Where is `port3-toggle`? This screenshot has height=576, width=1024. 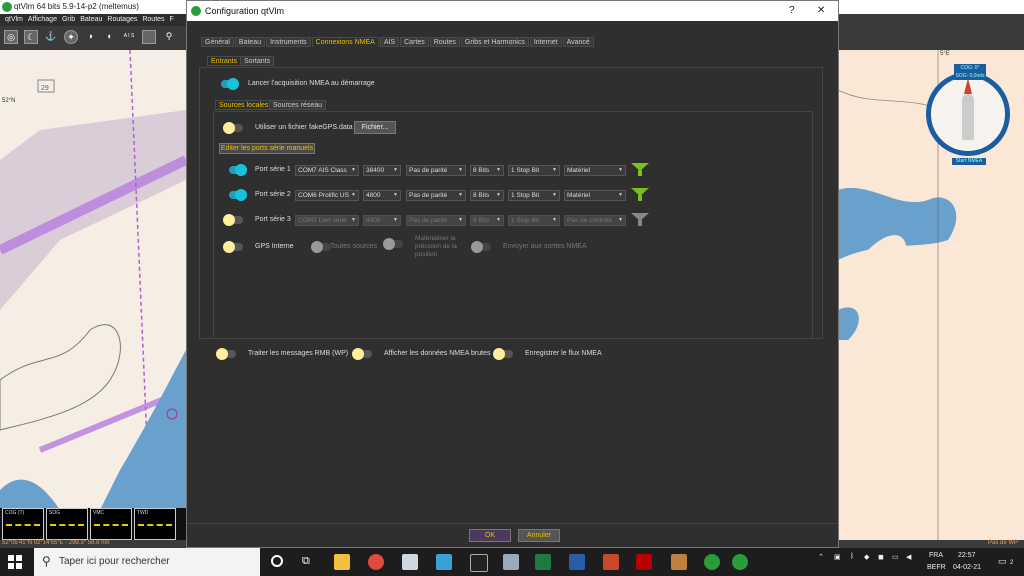
port3-toggle is located at coordinates (234, 220).